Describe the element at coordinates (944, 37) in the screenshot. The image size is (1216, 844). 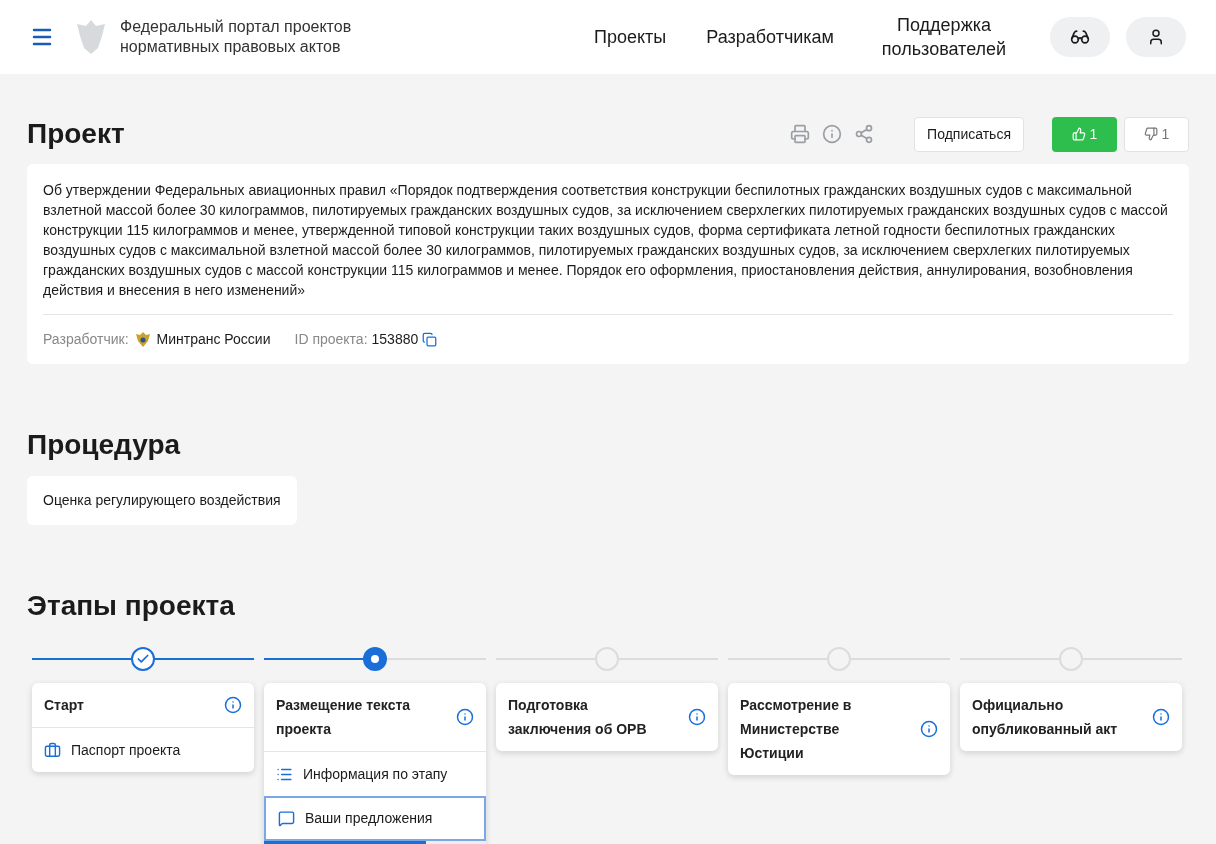
I see `nav-link: Поддержка пользователей` at that location.